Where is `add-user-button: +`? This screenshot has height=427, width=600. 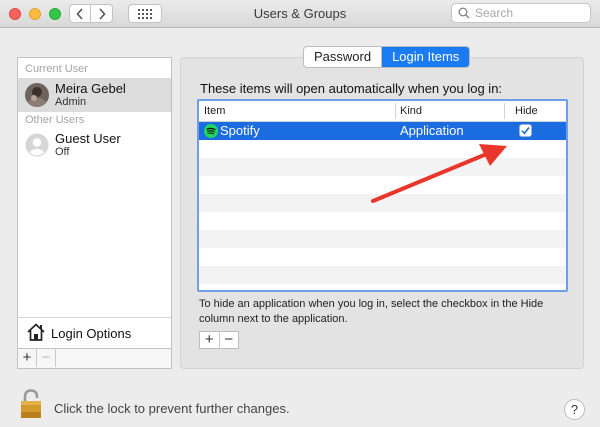
add-user-button: + is located at coordinates (27, 358).